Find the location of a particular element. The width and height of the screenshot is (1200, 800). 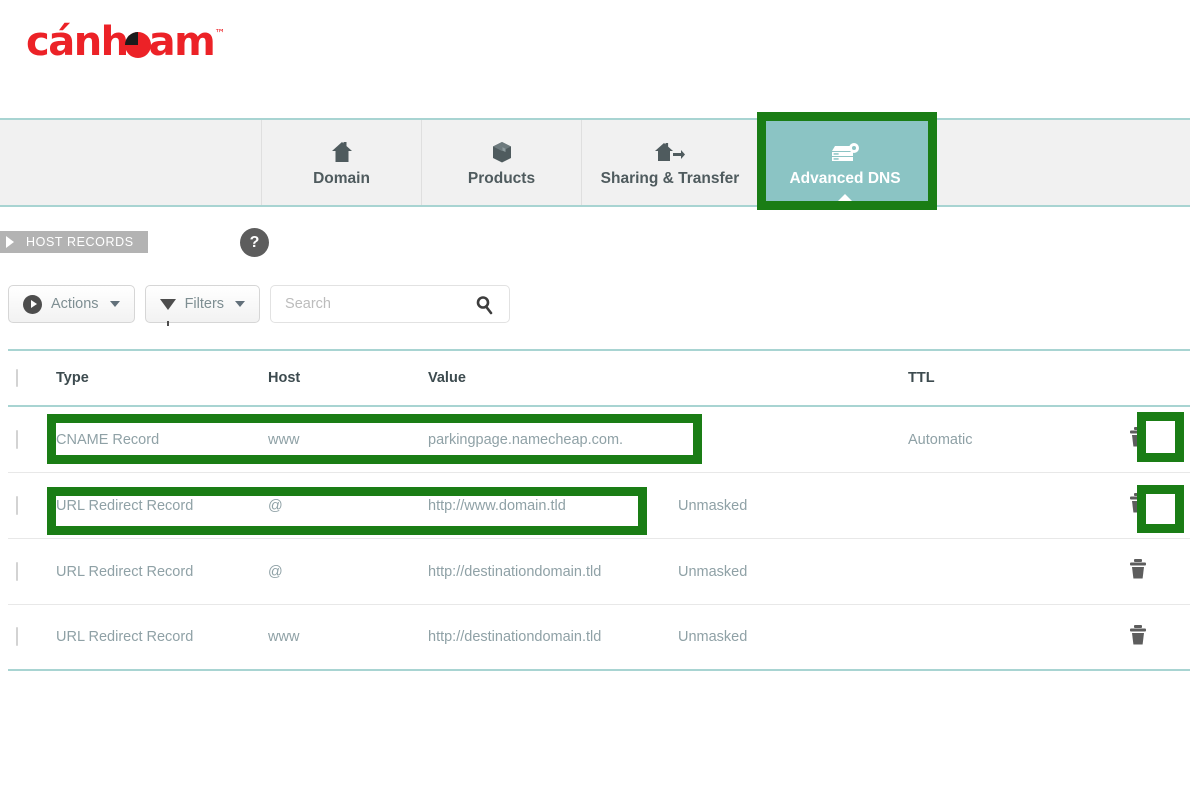

brand-logo-text-start: cánh is located at coordinates (77, 42).